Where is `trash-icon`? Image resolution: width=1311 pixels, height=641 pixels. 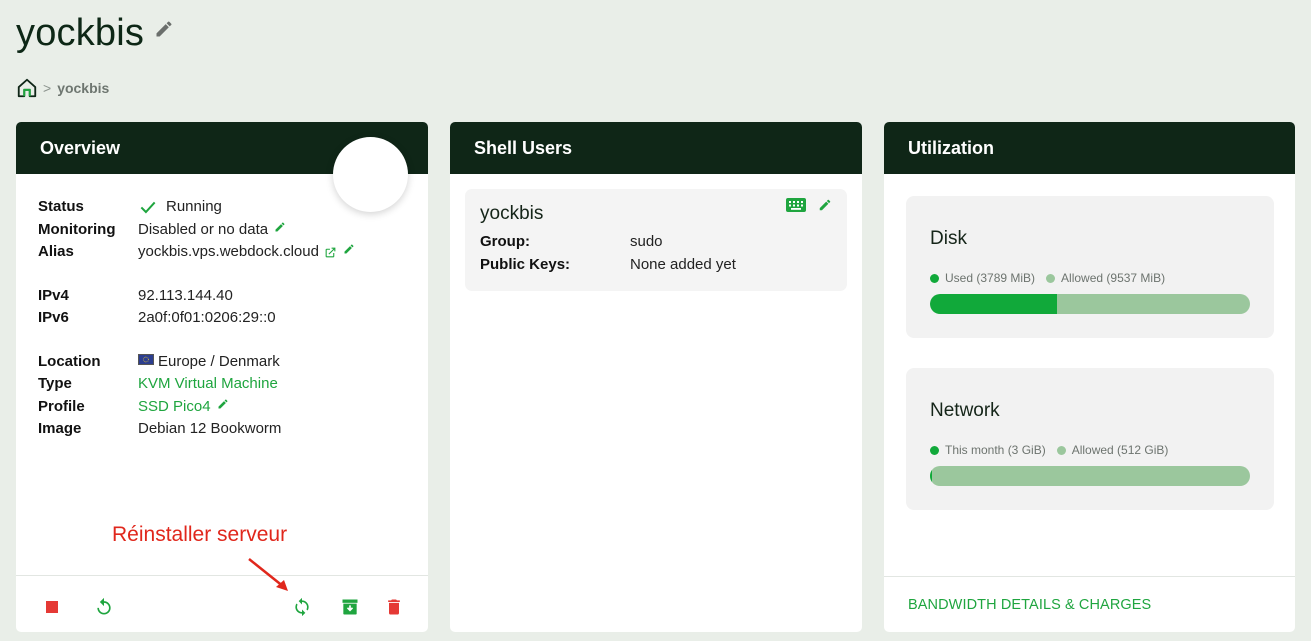 trash-icon is located at coordinates (394, 607).